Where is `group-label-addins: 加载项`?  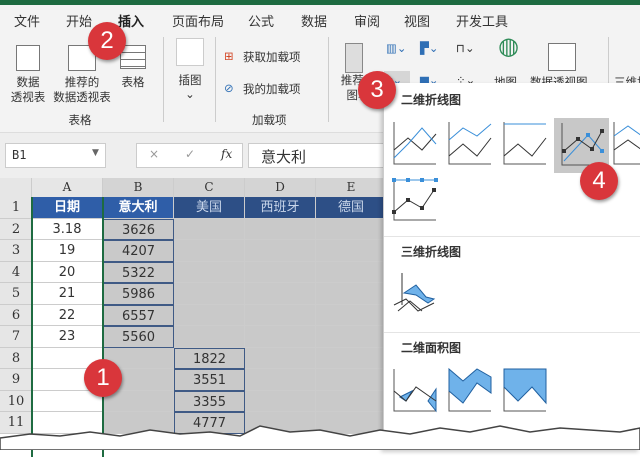 group-label-addins: 加载项 is located at coordinates (269, 120).